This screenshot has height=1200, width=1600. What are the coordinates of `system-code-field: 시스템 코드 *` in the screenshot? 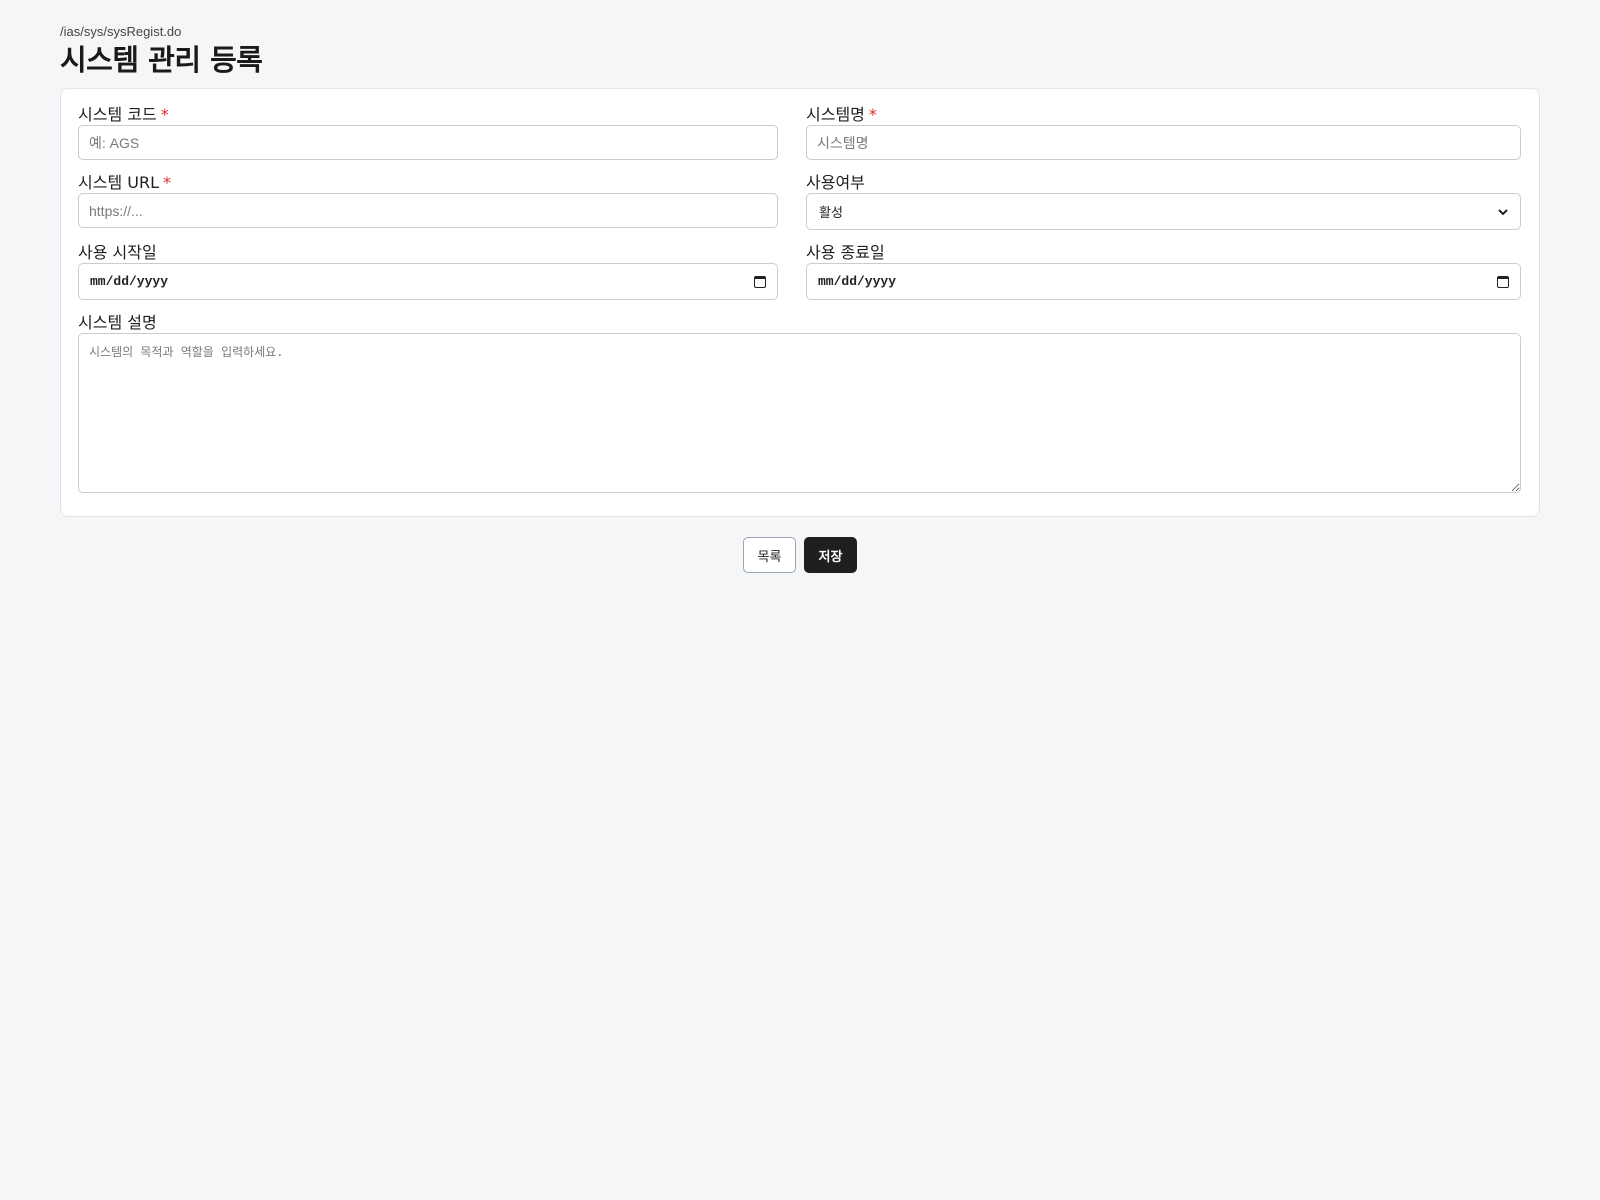 It's located at (428, 132).